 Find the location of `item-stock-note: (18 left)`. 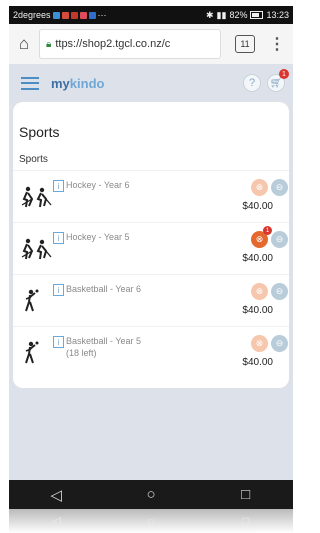

item-stock-note: (18 left) is located at coordinates (81, 353).